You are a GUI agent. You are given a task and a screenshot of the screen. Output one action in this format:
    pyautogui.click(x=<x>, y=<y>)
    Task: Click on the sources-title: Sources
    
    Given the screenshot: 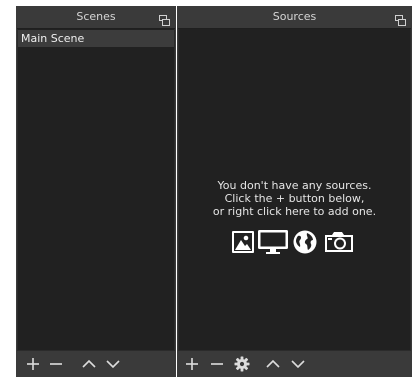 What is the action you would take?
    pyautogui.click(x=294, y=16)
    